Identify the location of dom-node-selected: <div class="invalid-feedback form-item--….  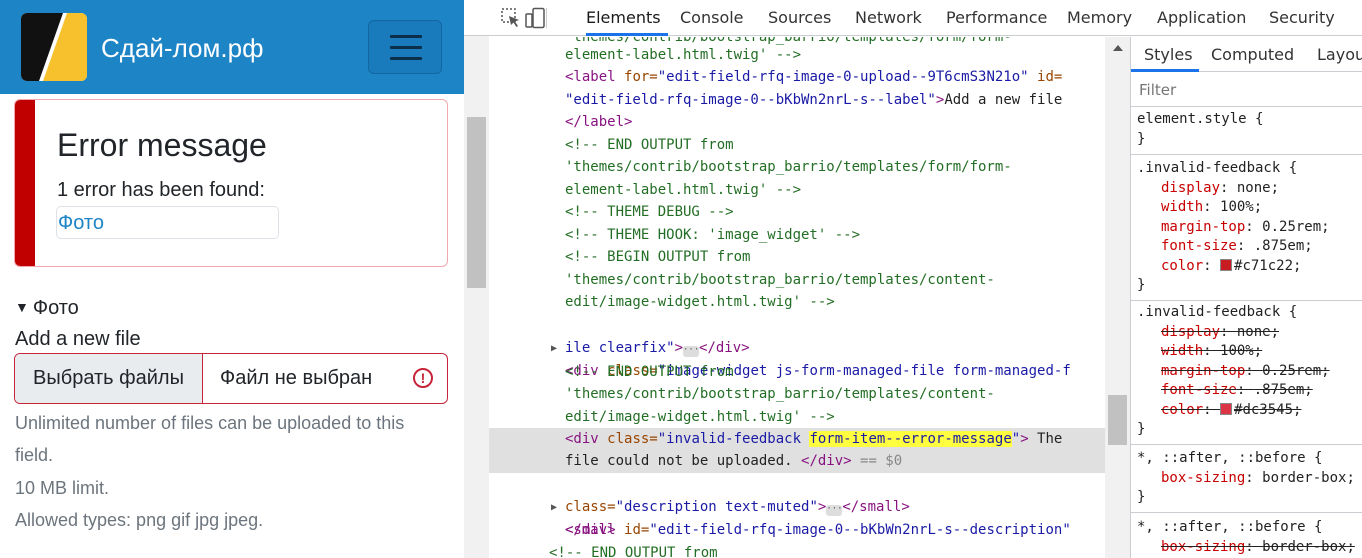
(797, 439).